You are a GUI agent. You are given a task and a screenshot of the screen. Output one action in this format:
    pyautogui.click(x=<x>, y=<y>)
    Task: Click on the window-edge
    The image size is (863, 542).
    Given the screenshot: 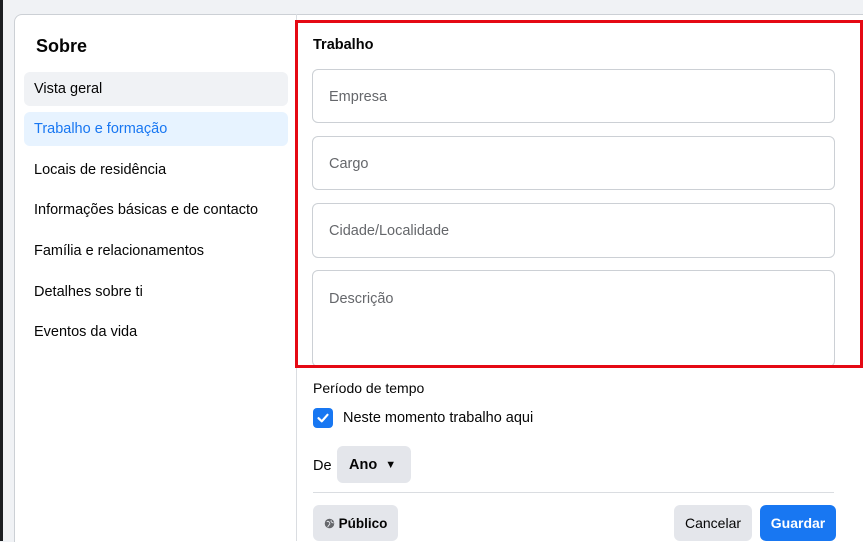 What is the action you would take?
    pyautogui.click(x=1, y=270)
    